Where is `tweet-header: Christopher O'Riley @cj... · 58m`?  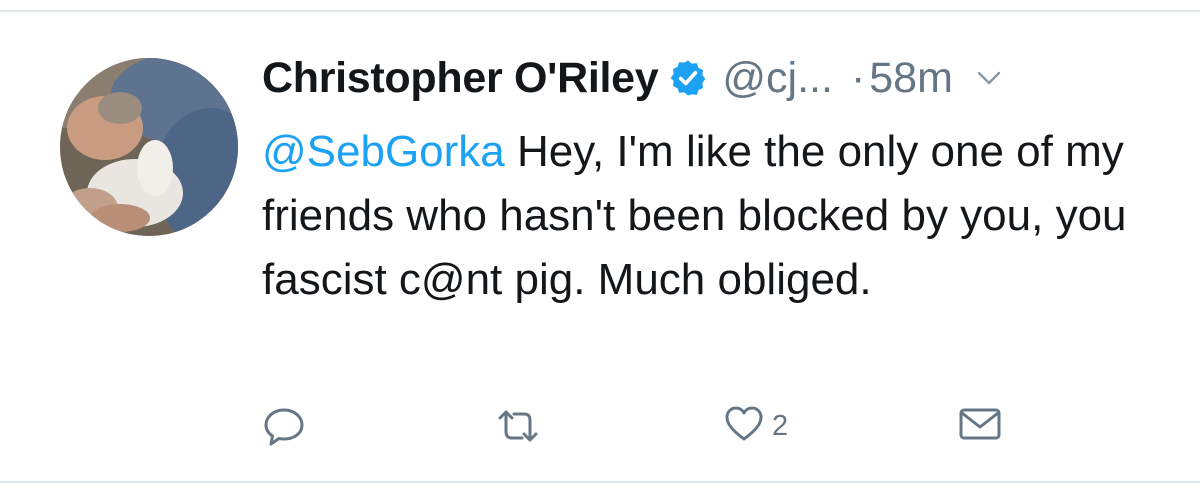
tweet-header: Christopher O'Riley @cj... · 58m is located at coordinates (632, 78).